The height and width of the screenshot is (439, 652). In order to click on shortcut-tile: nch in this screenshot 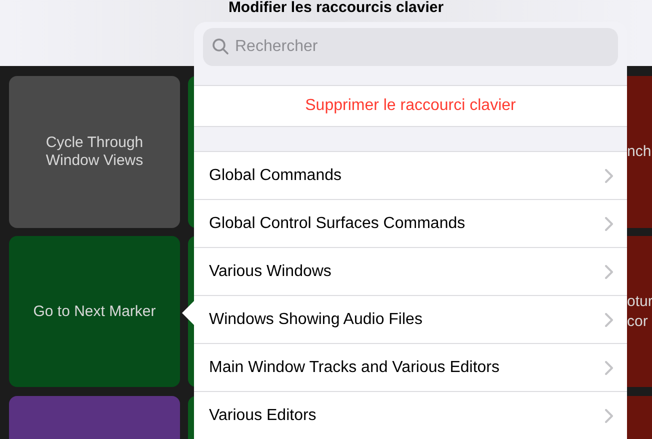, I will do `click(639, 152)`.